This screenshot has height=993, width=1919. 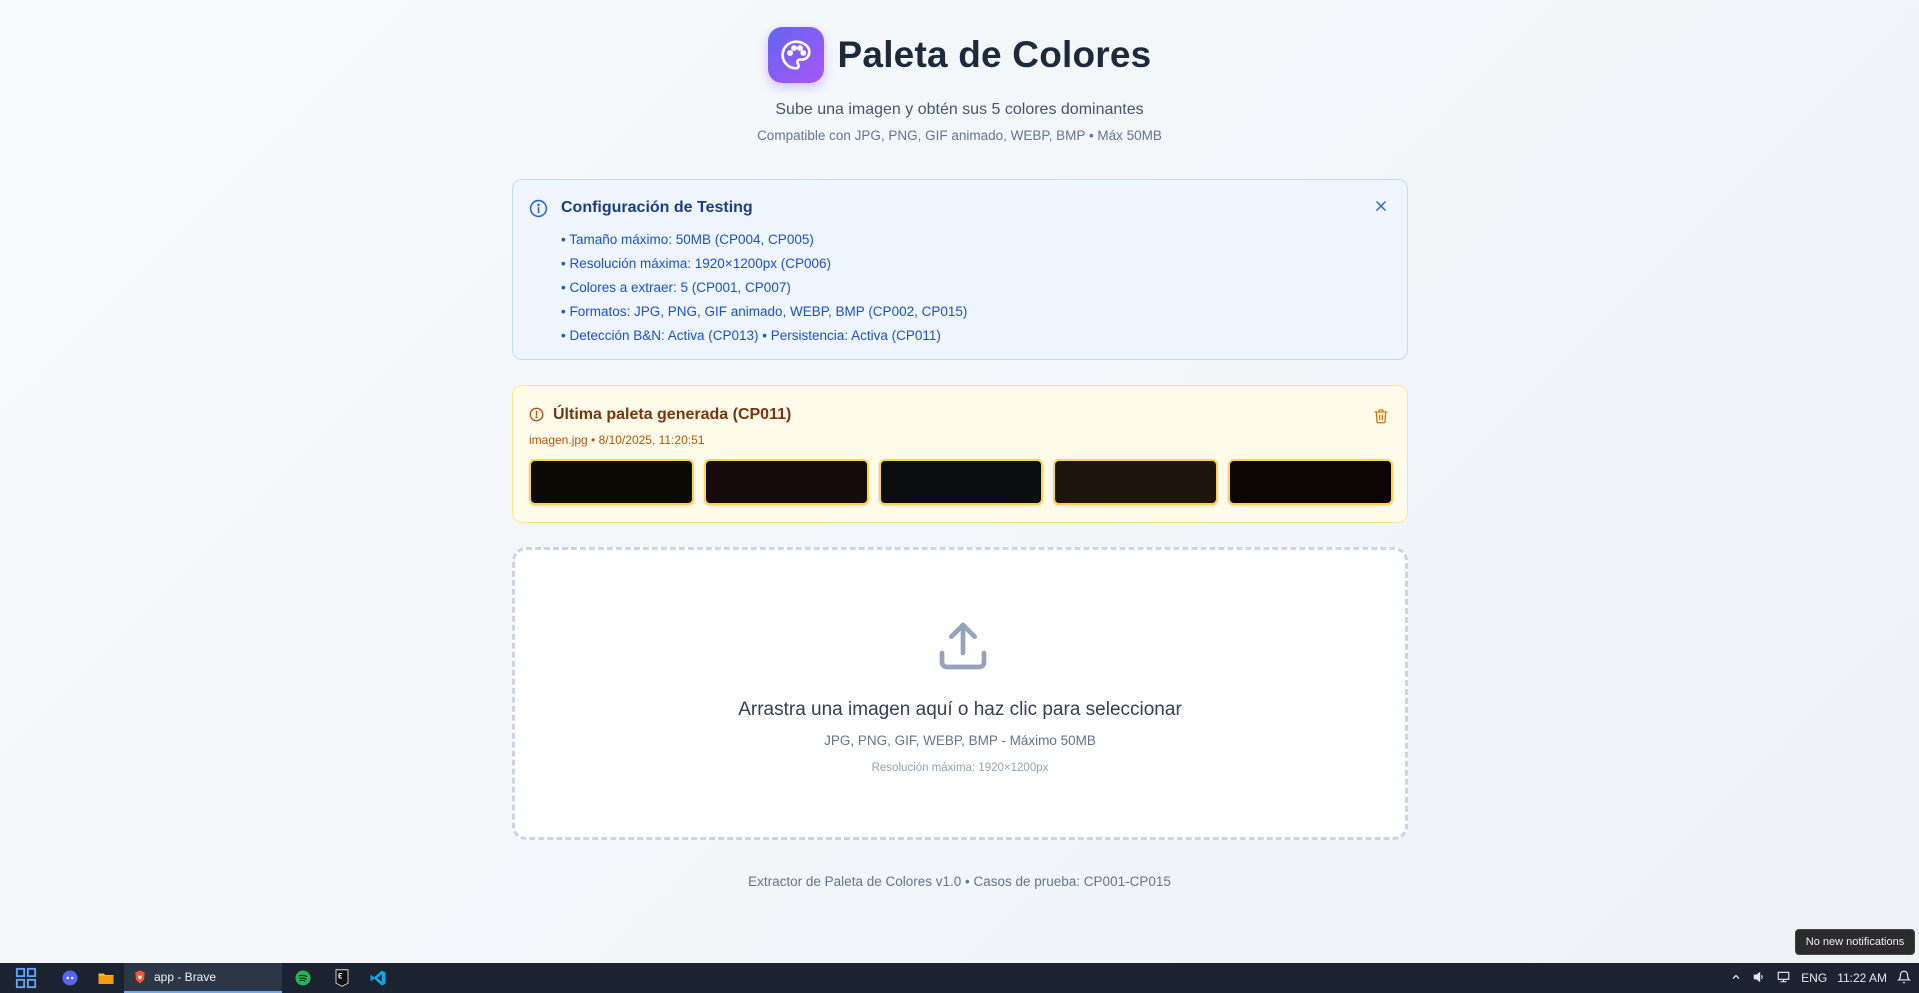 I want to click on notification-toast: No new notifications, so click(x=1855, y=942).